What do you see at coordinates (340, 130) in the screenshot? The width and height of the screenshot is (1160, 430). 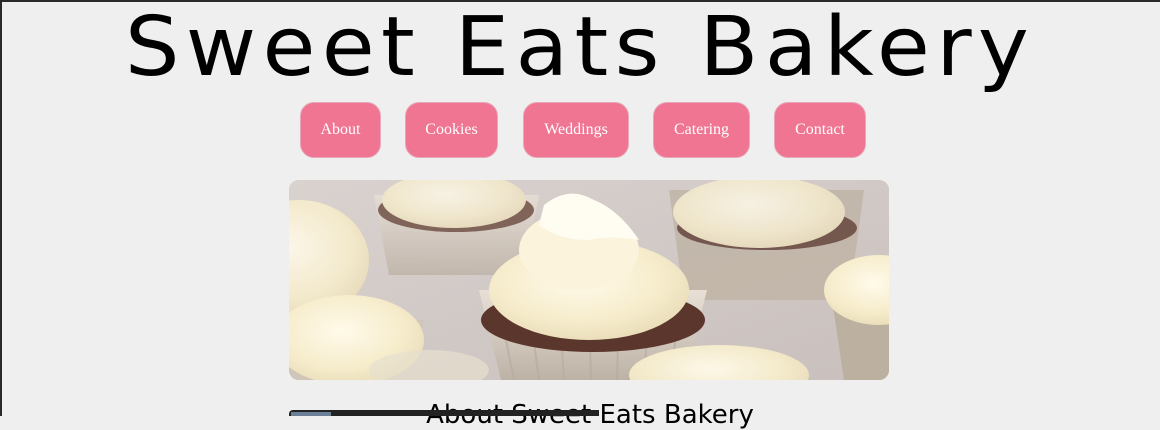 I see `nav-about-button: About` at bounding box center [340, 130].